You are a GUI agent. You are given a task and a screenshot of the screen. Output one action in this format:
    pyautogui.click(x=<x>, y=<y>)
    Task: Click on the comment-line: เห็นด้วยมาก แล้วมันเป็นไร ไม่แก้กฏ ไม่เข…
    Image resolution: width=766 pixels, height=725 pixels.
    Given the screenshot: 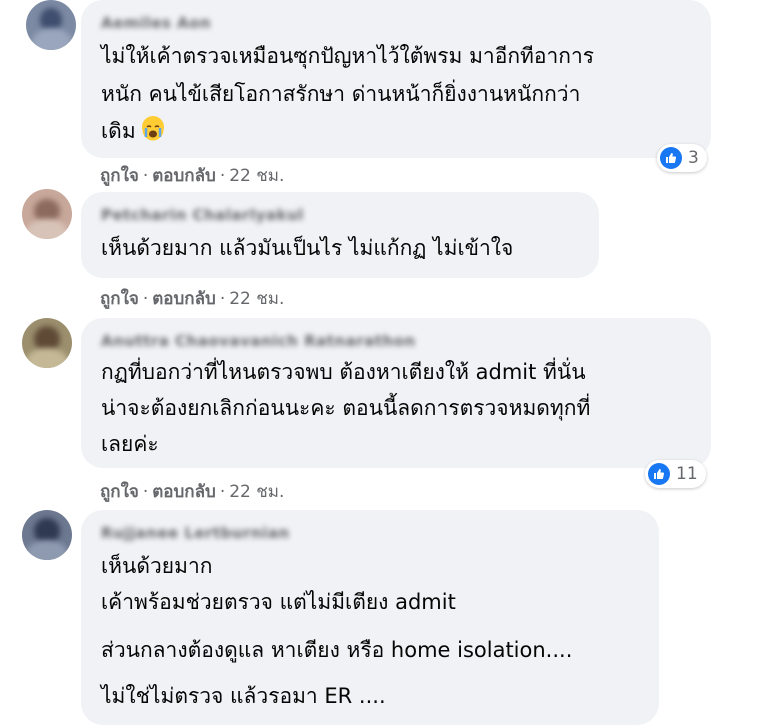 What is the action you would take?
    pyautogui.click(x=307, y=248)
    